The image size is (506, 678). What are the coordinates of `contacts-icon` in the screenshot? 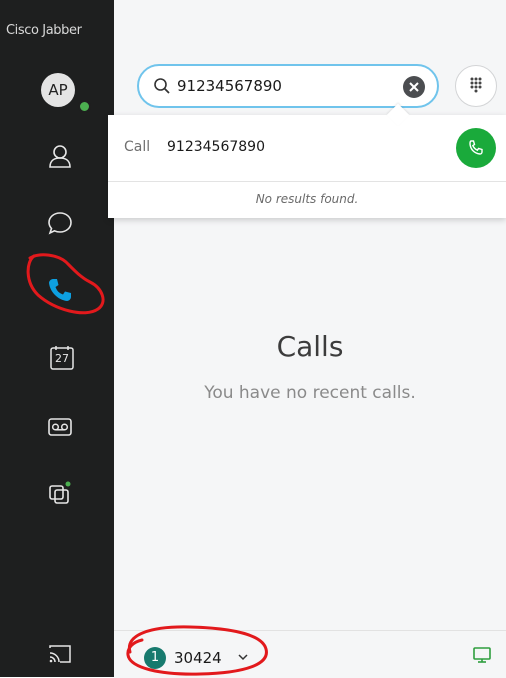 It's located at (60, 156).